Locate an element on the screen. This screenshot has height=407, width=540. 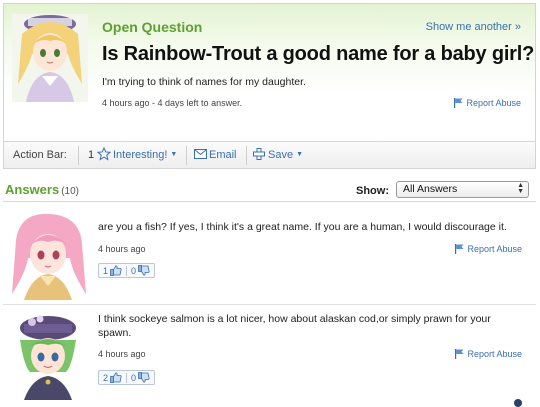
save-button: Save ▼ is located at coordinates (285, 155).